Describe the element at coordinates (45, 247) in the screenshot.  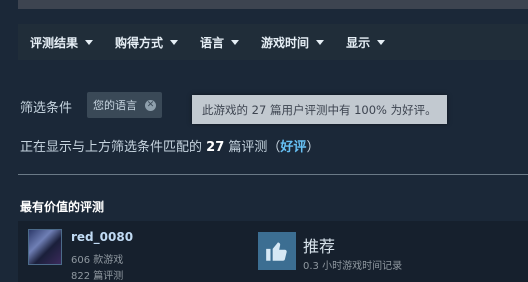
I see `avatar` at that location.